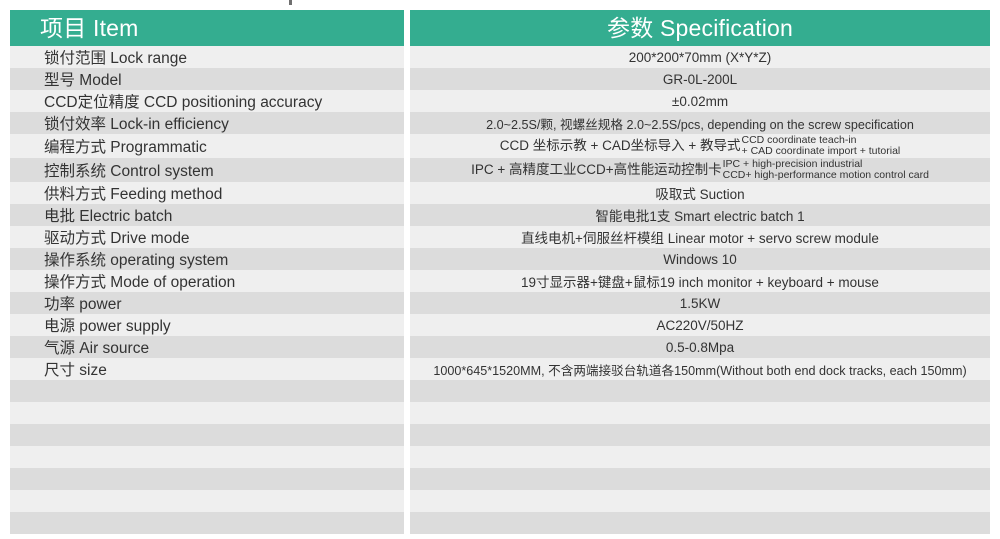 The image size is (1000, 539). What do you see at coordinates (207, 347) in the screenshot?
I see `row-item-label: 气源 Air source` at bounding box center [207, 347].